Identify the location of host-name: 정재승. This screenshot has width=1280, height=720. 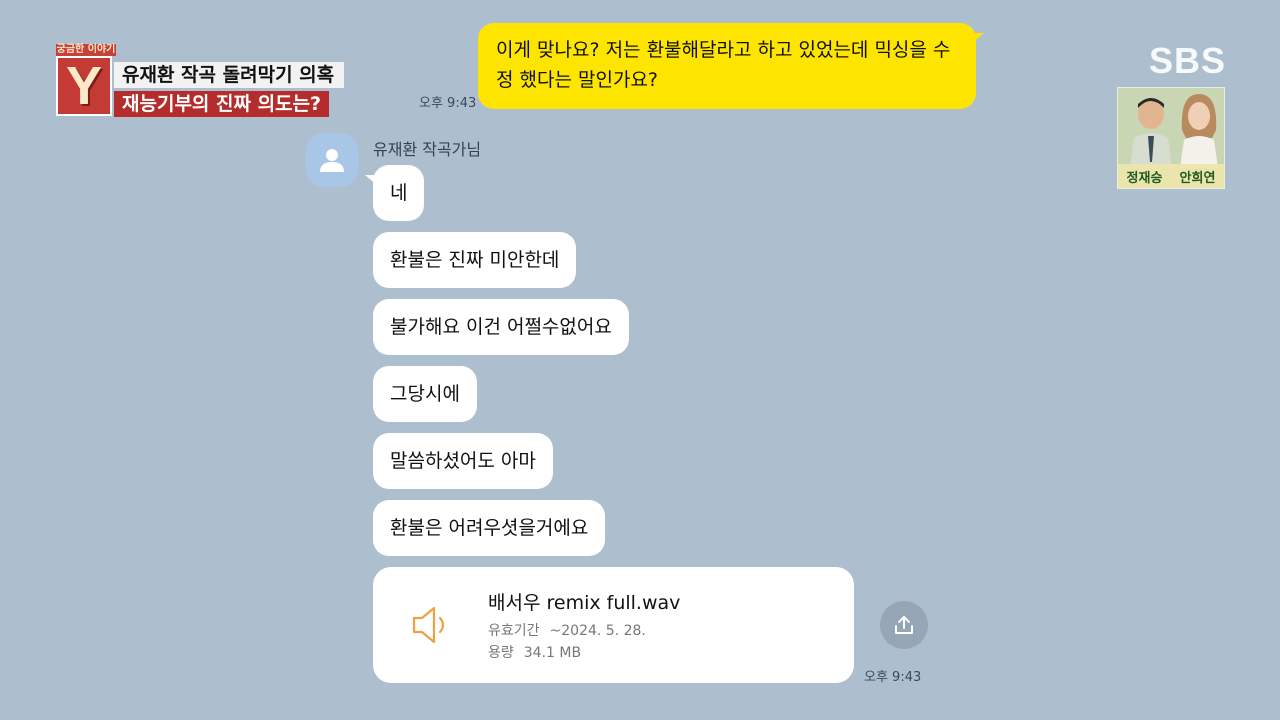
(1144, 178).